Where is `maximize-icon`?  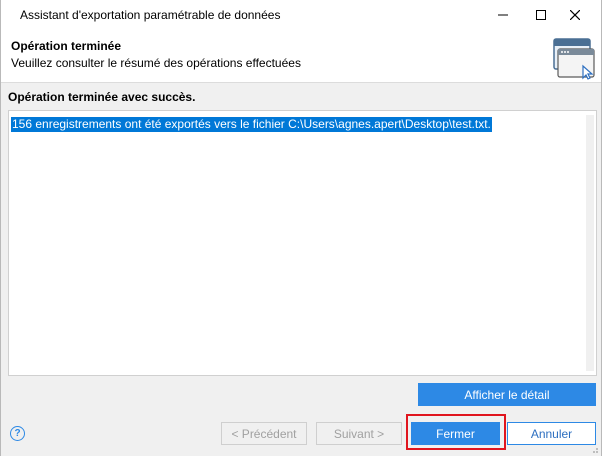 maximize-icon is located at coordinates (541, 15).